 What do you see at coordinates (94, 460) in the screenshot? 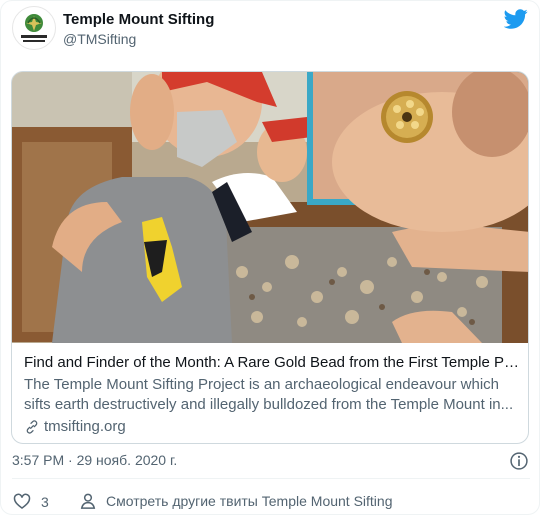
I see `tweet-timestamp: 3:57 PM · 29 нояб. 2020 г.` at bounding box center [94, 460].